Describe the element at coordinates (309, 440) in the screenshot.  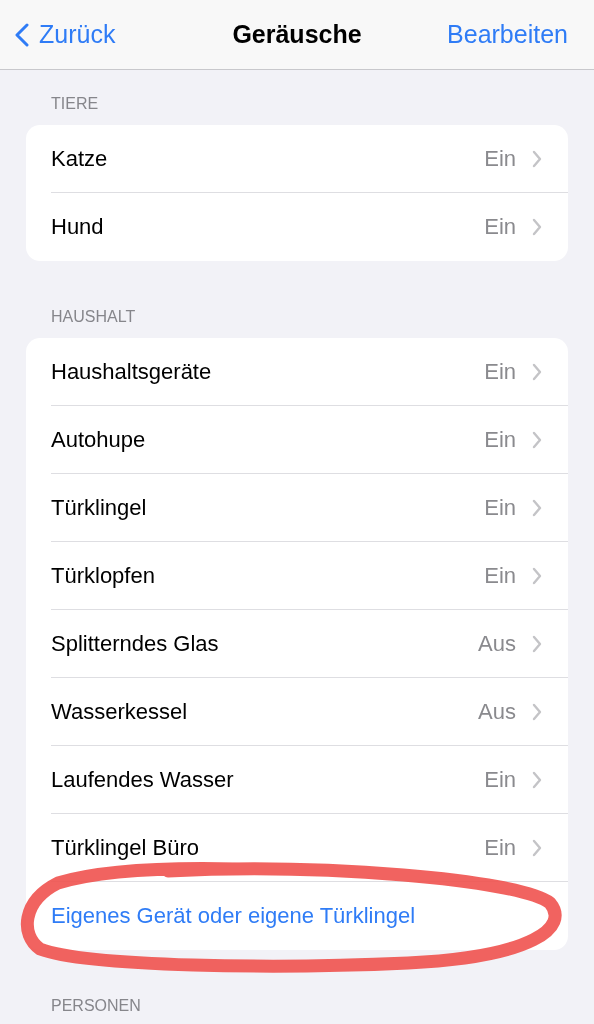
I see `list-row: Autohupe Ein` at that location.